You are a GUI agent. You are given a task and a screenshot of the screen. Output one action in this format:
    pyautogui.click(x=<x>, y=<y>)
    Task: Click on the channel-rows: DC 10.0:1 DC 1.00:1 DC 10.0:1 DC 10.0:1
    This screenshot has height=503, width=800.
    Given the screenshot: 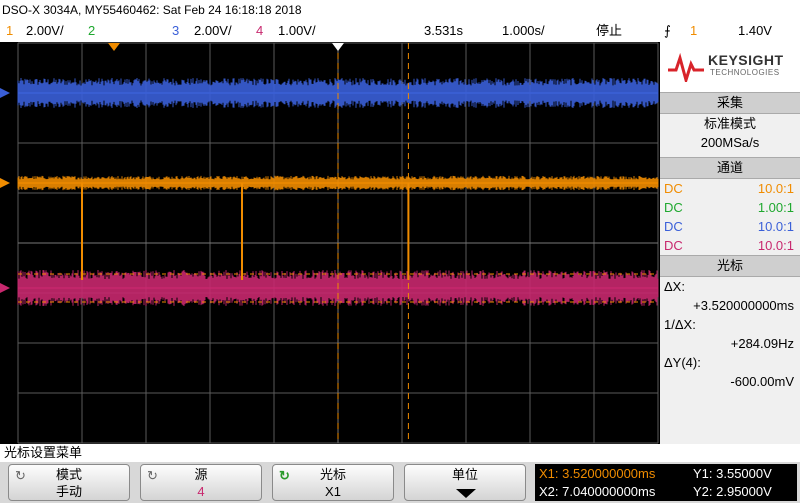 What is the action you would take?
    pyautogui.click(x=730, y=217)
    